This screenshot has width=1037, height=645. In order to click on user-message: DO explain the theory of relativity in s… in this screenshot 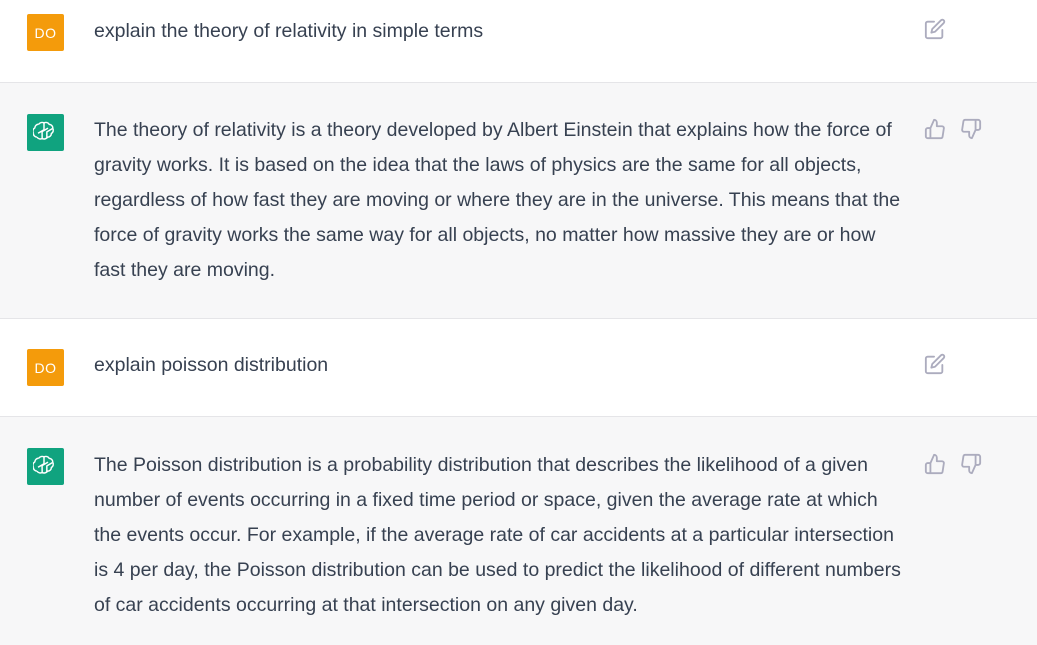, I will do `click(518, 41)`.